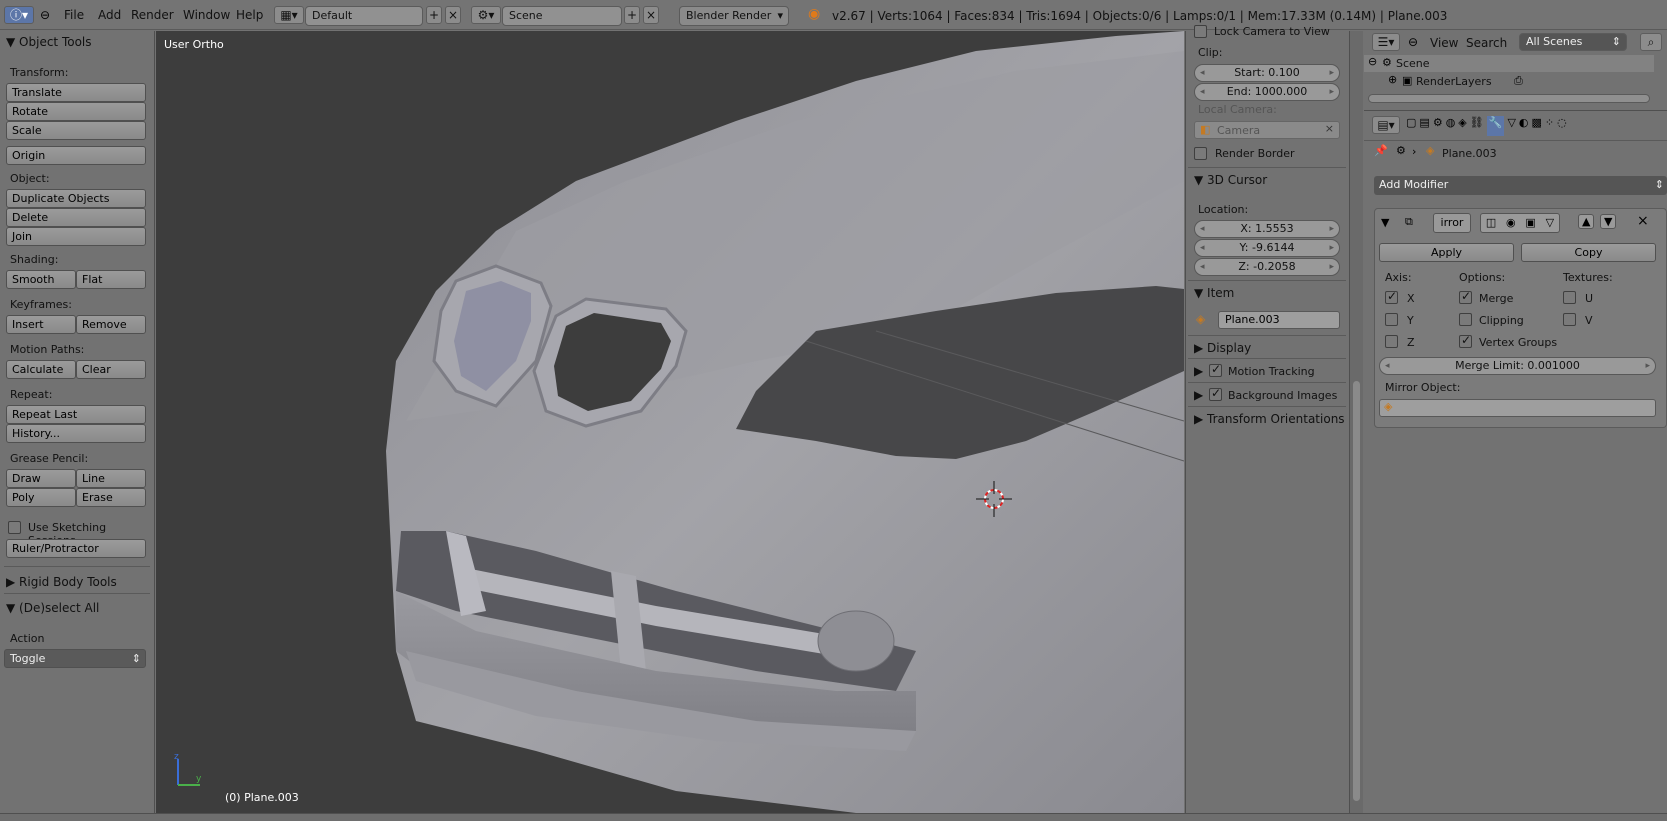  Describe the element at coordinates (1651, 42) in the screenshot. I see `search-icon: ⌕` at that location.